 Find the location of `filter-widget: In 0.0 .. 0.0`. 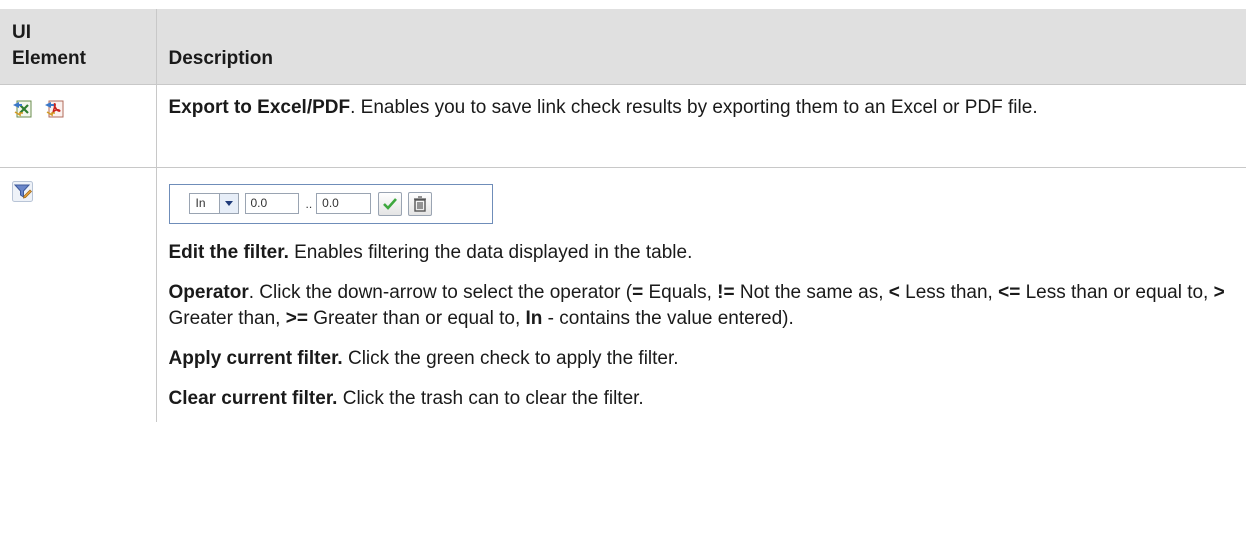

filter-widget: In 0.0 .. 0.0 is located at coordinates (330, 203).